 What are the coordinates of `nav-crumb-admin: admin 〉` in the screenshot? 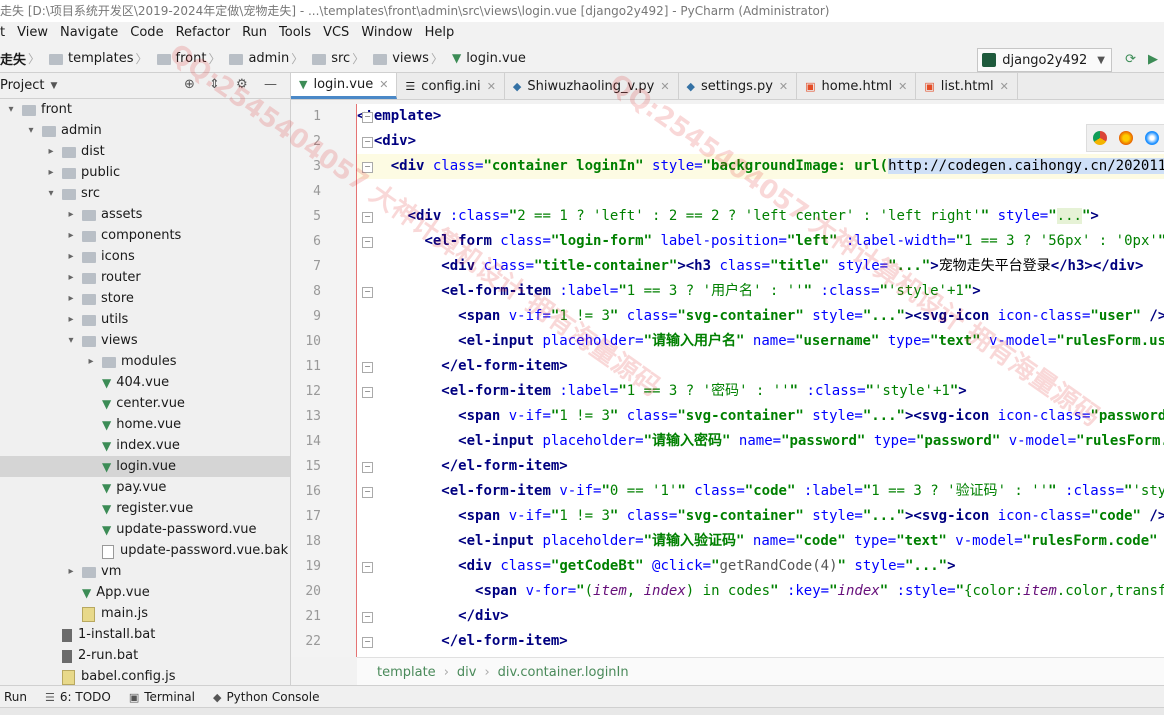 It's located at (270, 58).